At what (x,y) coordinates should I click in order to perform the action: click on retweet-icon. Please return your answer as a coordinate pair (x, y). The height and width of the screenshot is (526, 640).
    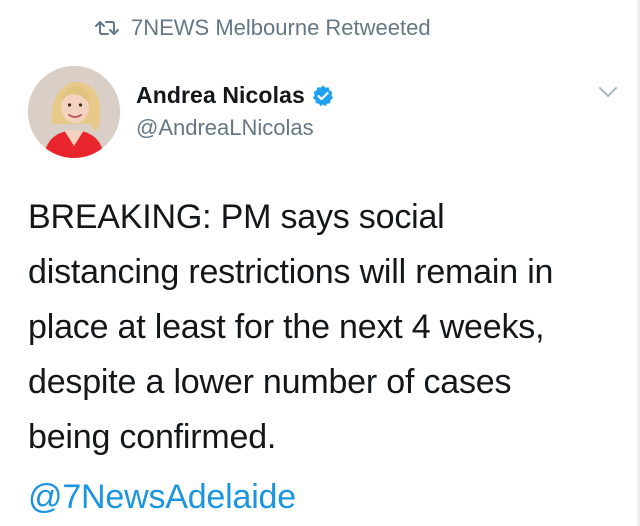
    Looking at the image, I should click on (107, 28).